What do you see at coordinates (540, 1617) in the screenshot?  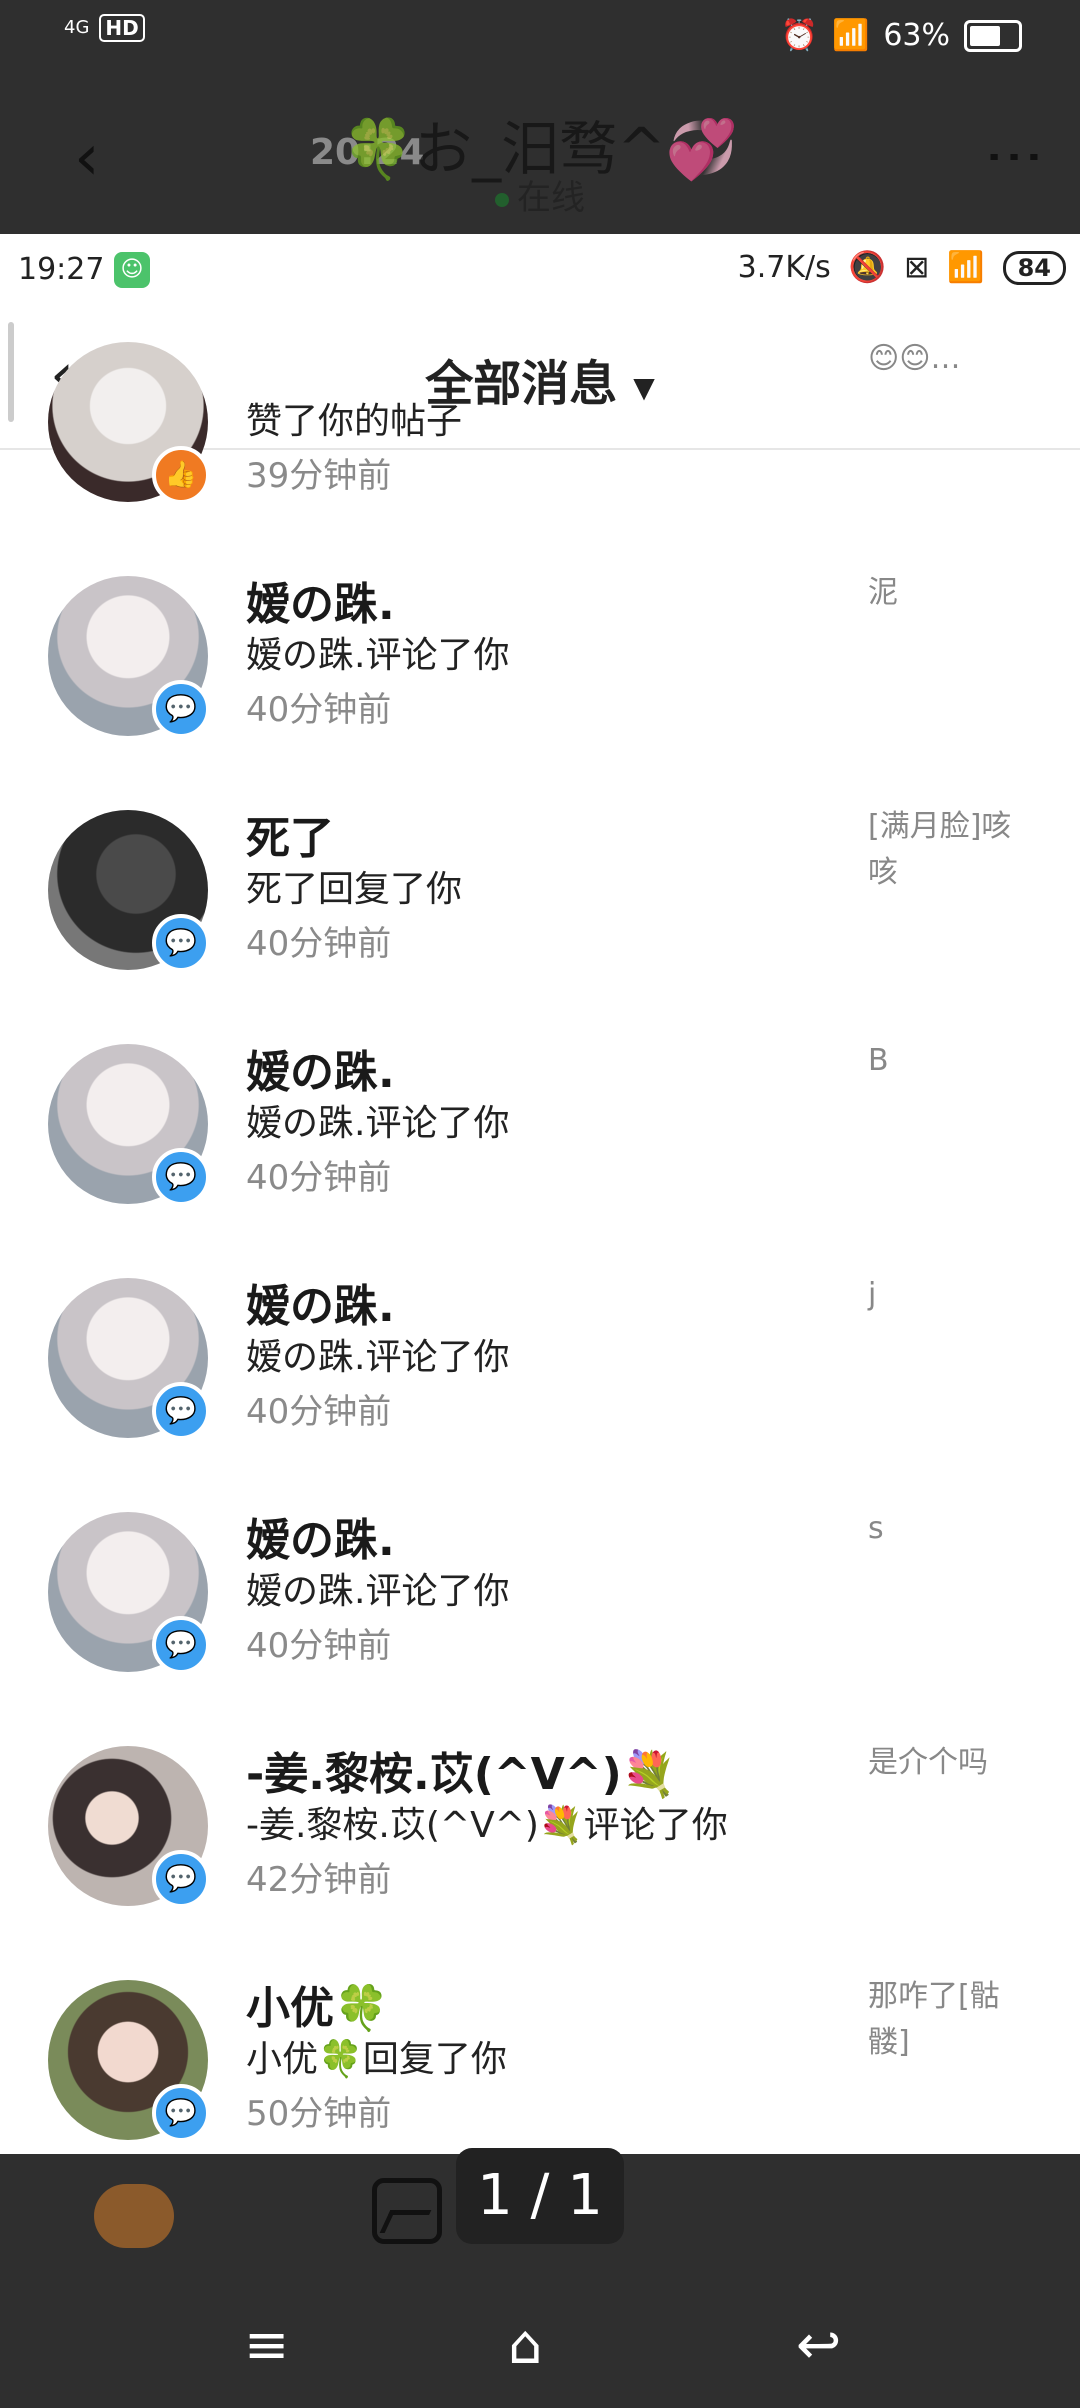 I see `list-item: 💬 嫒の跦. 嫒の跦.评论了你 40分钟前 s` at bounding box center [540, 1617].